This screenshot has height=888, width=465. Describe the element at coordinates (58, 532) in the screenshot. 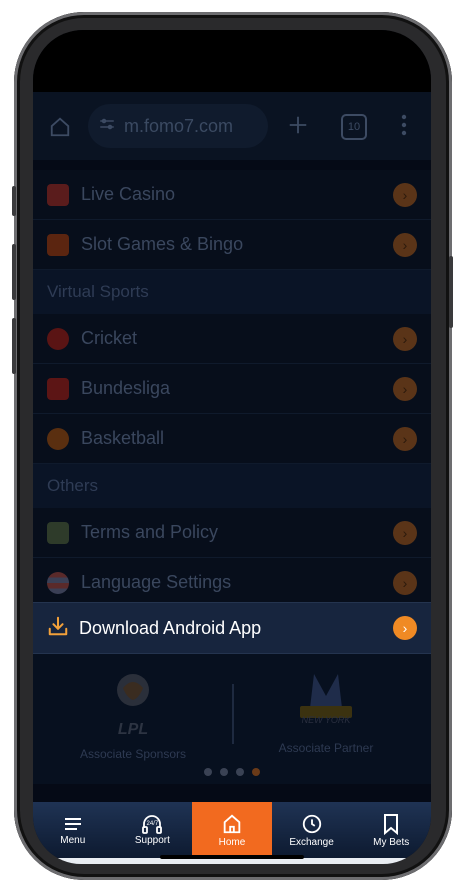

I see `document-icon` at that location.